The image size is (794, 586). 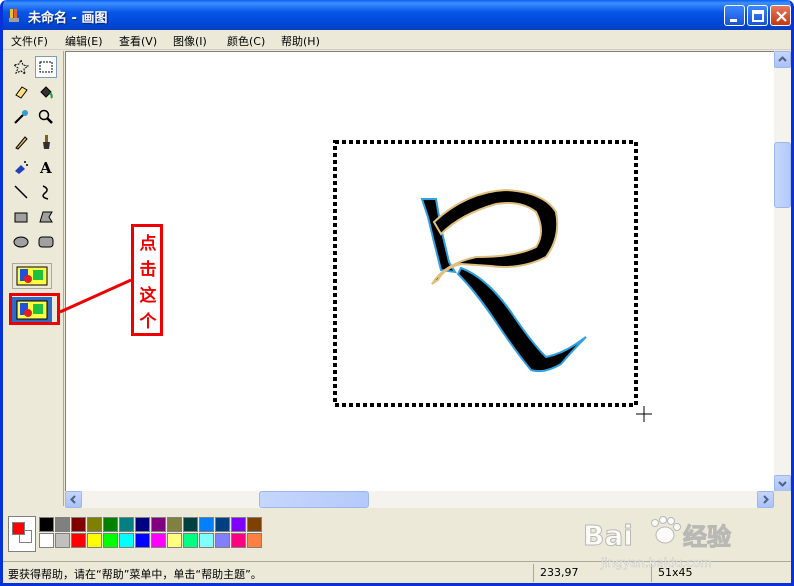 I want to click on annotation-char: 这, so click(x=148, y=296).